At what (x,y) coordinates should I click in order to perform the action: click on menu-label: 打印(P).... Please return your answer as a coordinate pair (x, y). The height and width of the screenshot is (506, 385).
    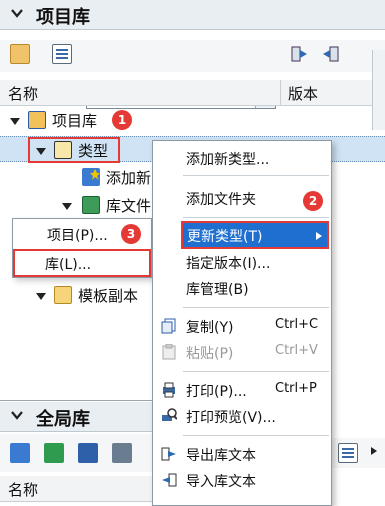
    Looking at the image, I should click on (216, 392).